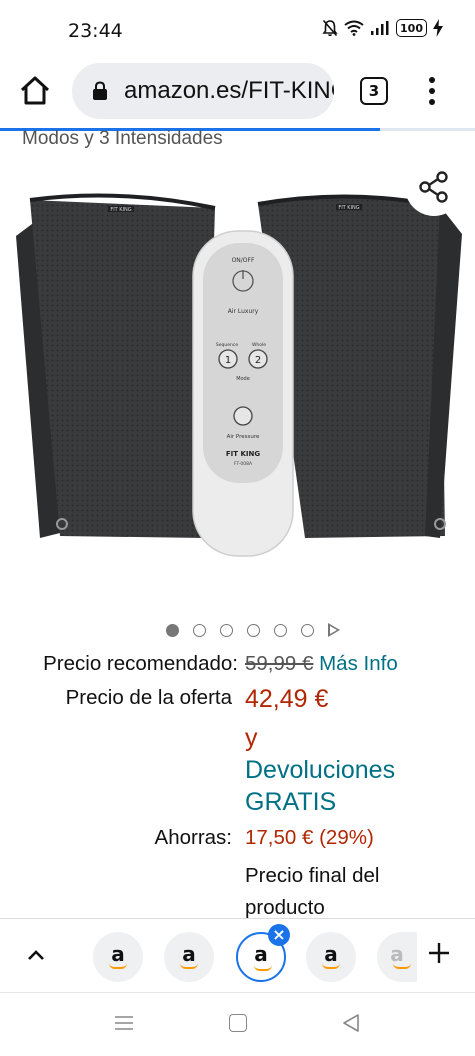 Image resolution: width=475 pixels, height=1056 pixels. I want to click on svg-text: FT-008A, so click(243, 464).